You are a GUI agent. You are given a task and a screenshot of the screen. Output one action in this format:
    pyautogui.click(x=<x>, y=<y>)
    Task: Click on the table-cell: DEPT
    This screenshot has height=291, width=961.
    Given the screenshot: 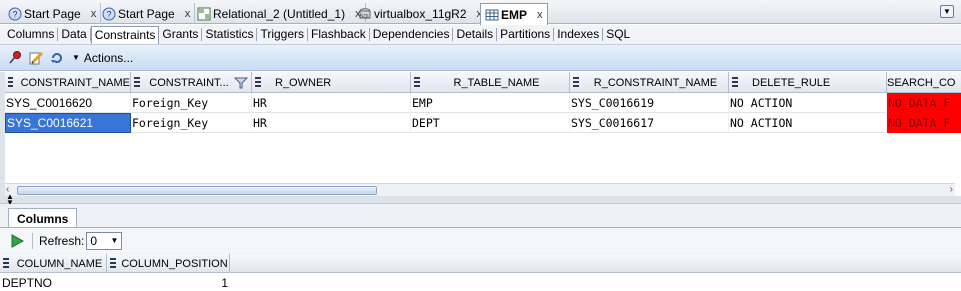 What is the action you would take?
    pyautogui.click(x=490, y=123)
    